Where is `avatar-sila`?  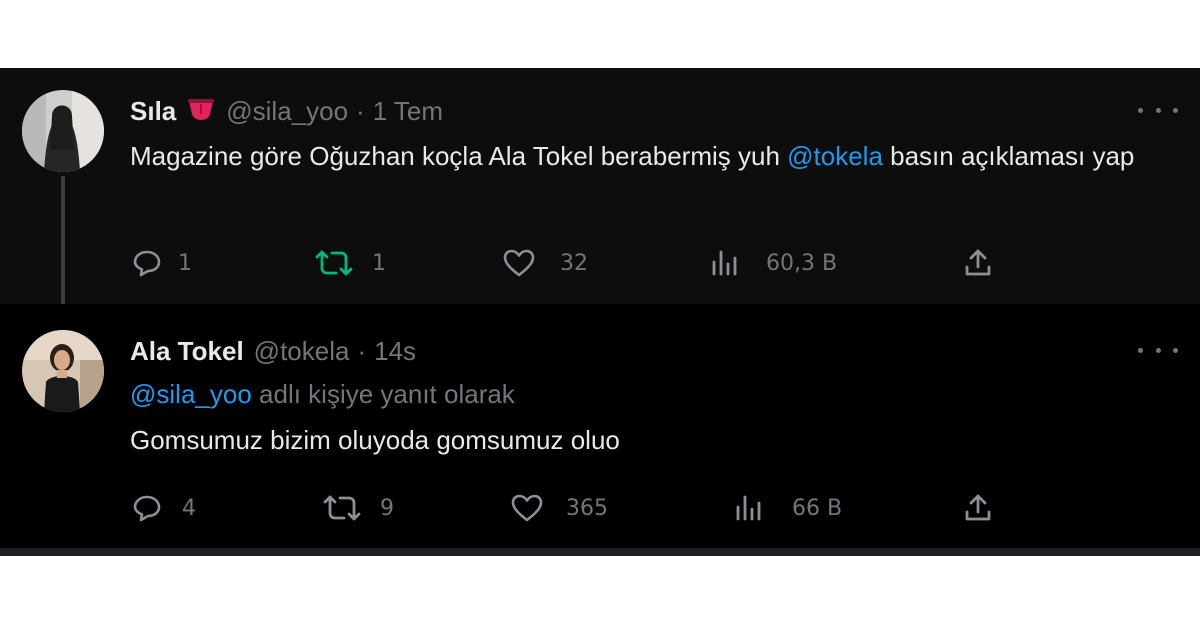 avatar-sila is located at coordinates (63, 131).